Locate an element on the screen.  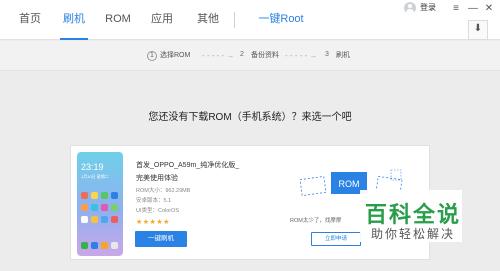
nav-tab-rom: ROM is located at coordinates (118, 20).